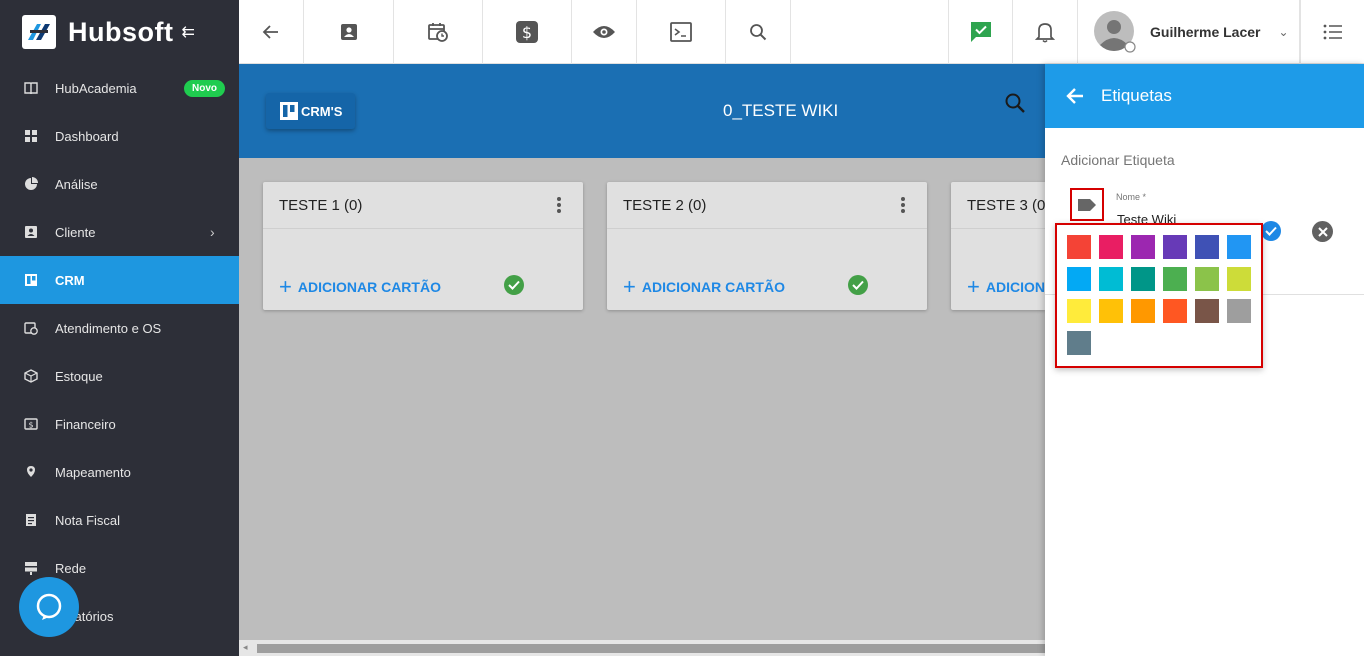 The width and height of the screenshot is (1364, 656). I want to click on sidebar-item-label: Cliente, so click(75, 232).